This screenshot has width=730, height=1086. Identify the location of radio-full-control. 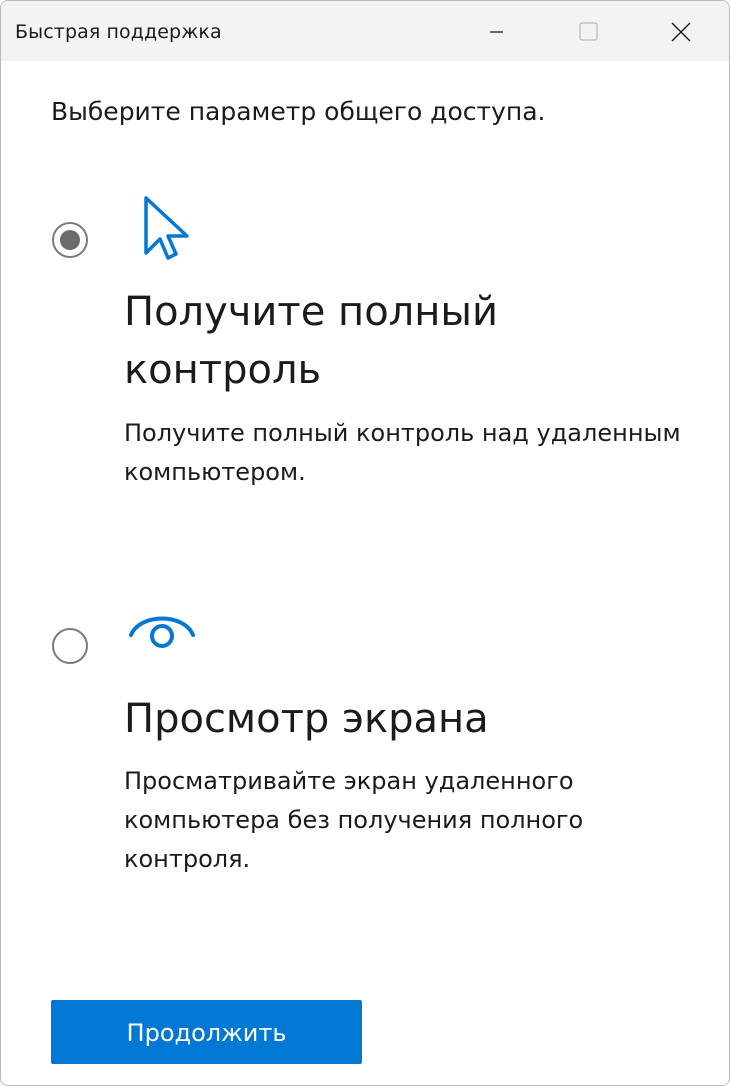
(70, 240).